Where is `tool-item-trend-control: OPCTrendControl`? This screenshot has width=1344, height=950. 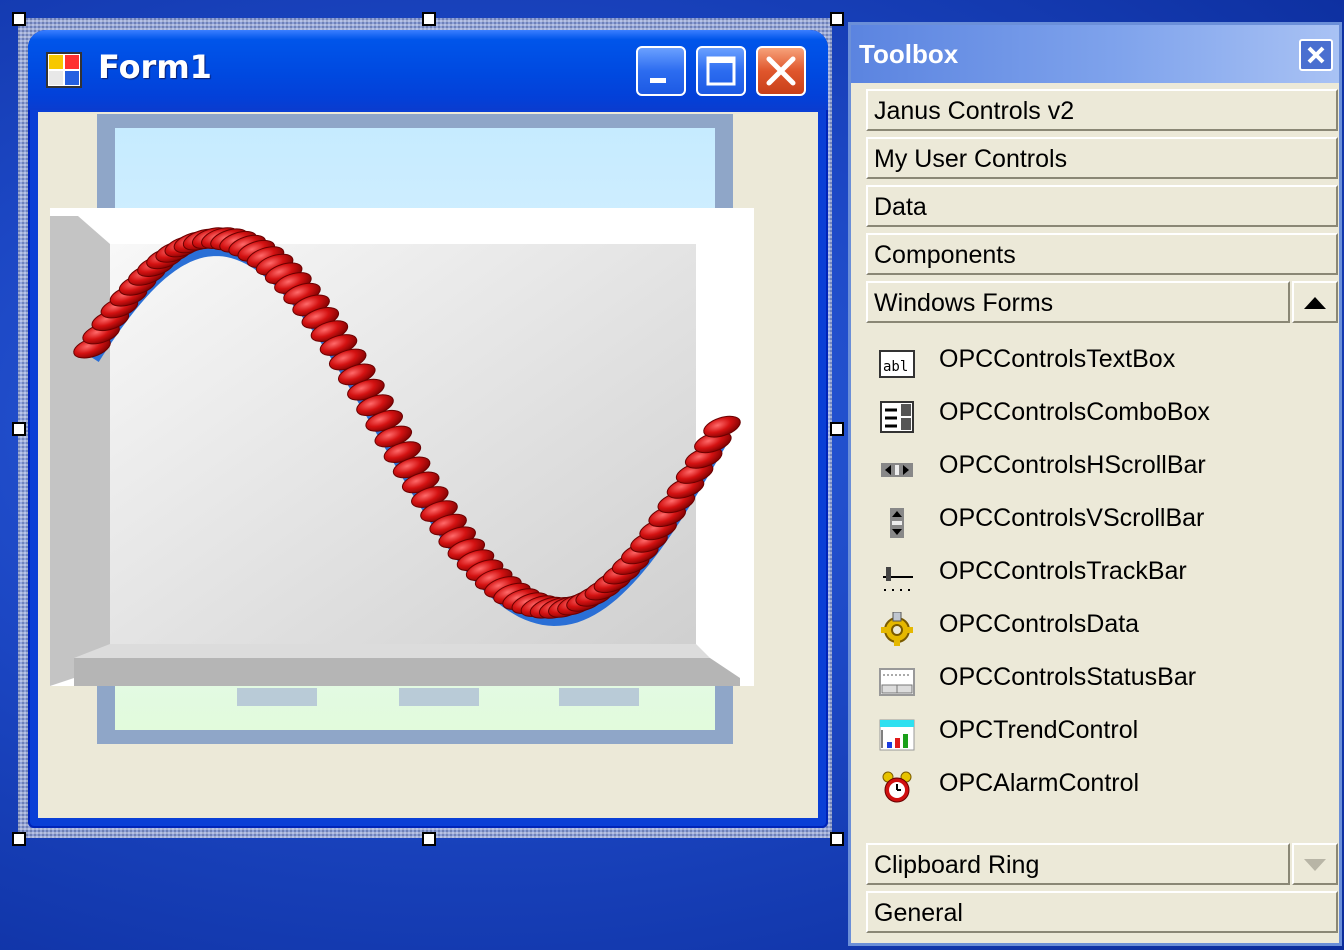
tool-item-trend-control: OPCTrendControl is located at coordinates (1097, 734).